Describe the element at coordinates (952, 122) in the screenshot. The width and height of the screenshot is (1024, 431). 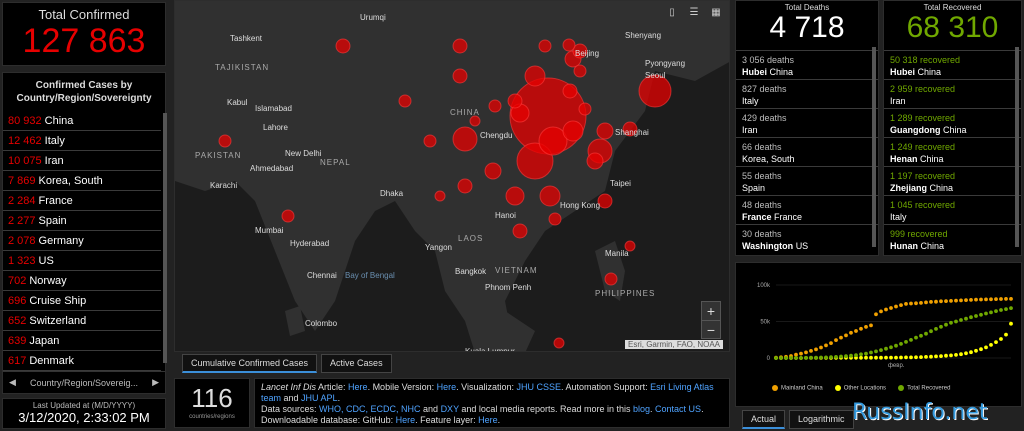
I see `recovered-list-item: 1 289 recovered Guangdong China` at that location.